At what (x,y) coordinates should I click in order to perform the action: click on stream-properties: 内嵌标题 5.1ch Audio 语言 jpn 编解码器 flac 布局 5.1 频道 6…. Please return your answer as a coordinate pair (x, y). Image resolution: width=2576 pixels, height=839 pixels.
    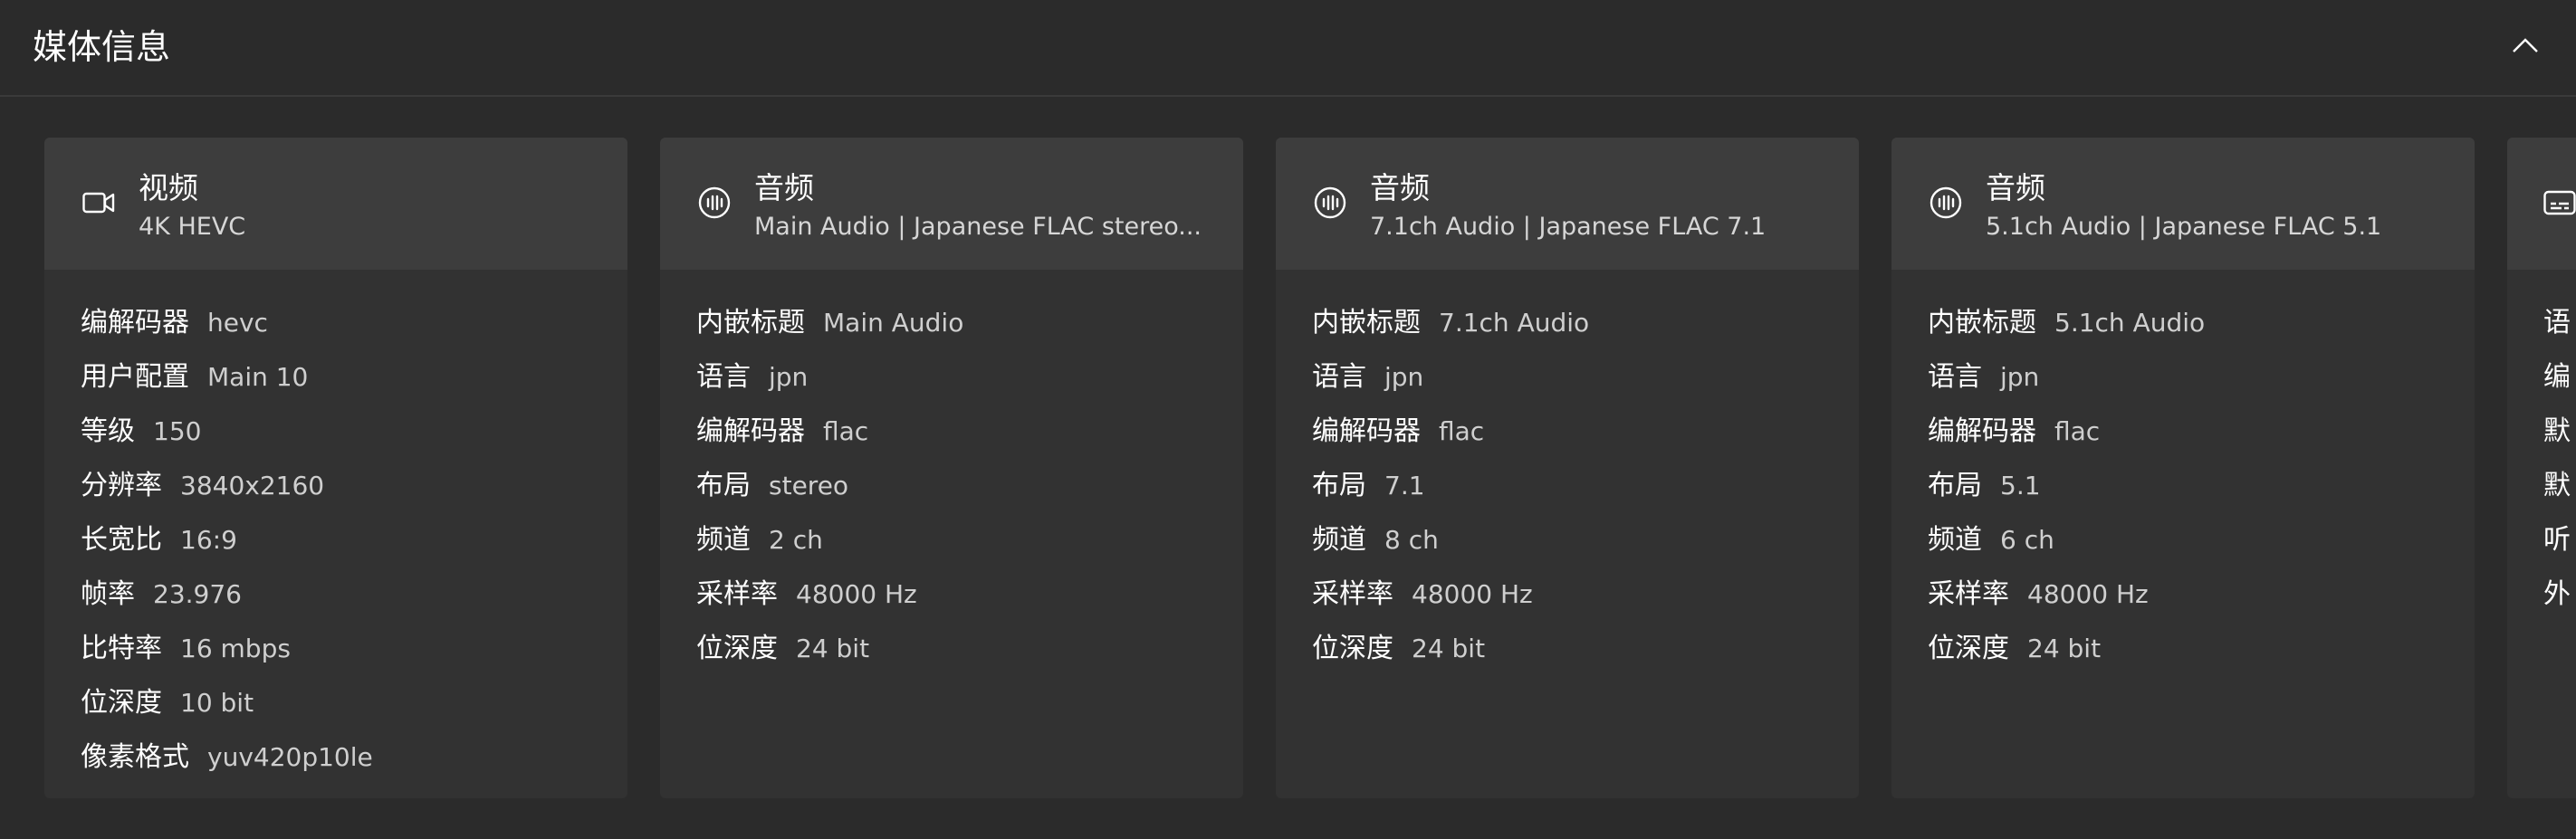
    Looking at the image, I should click on (2192, 486).